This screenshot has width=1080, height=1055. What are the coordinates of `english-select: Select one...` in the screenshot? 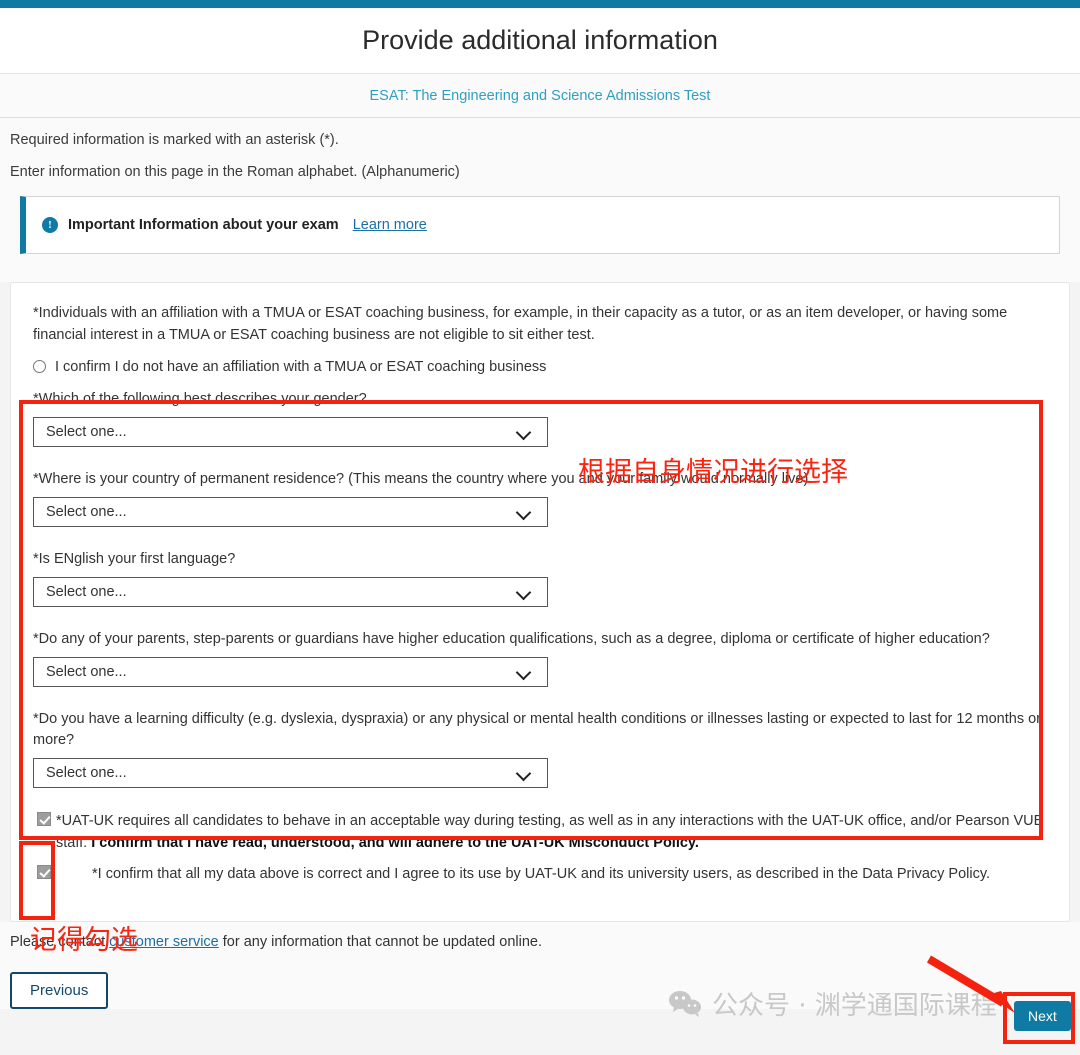 It's located at (290, 591).